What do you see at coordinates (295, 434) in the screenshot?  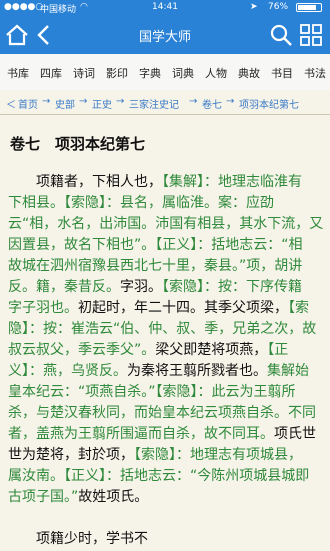 I see `body-text: 项氏世` at bounding box center [295, 434].